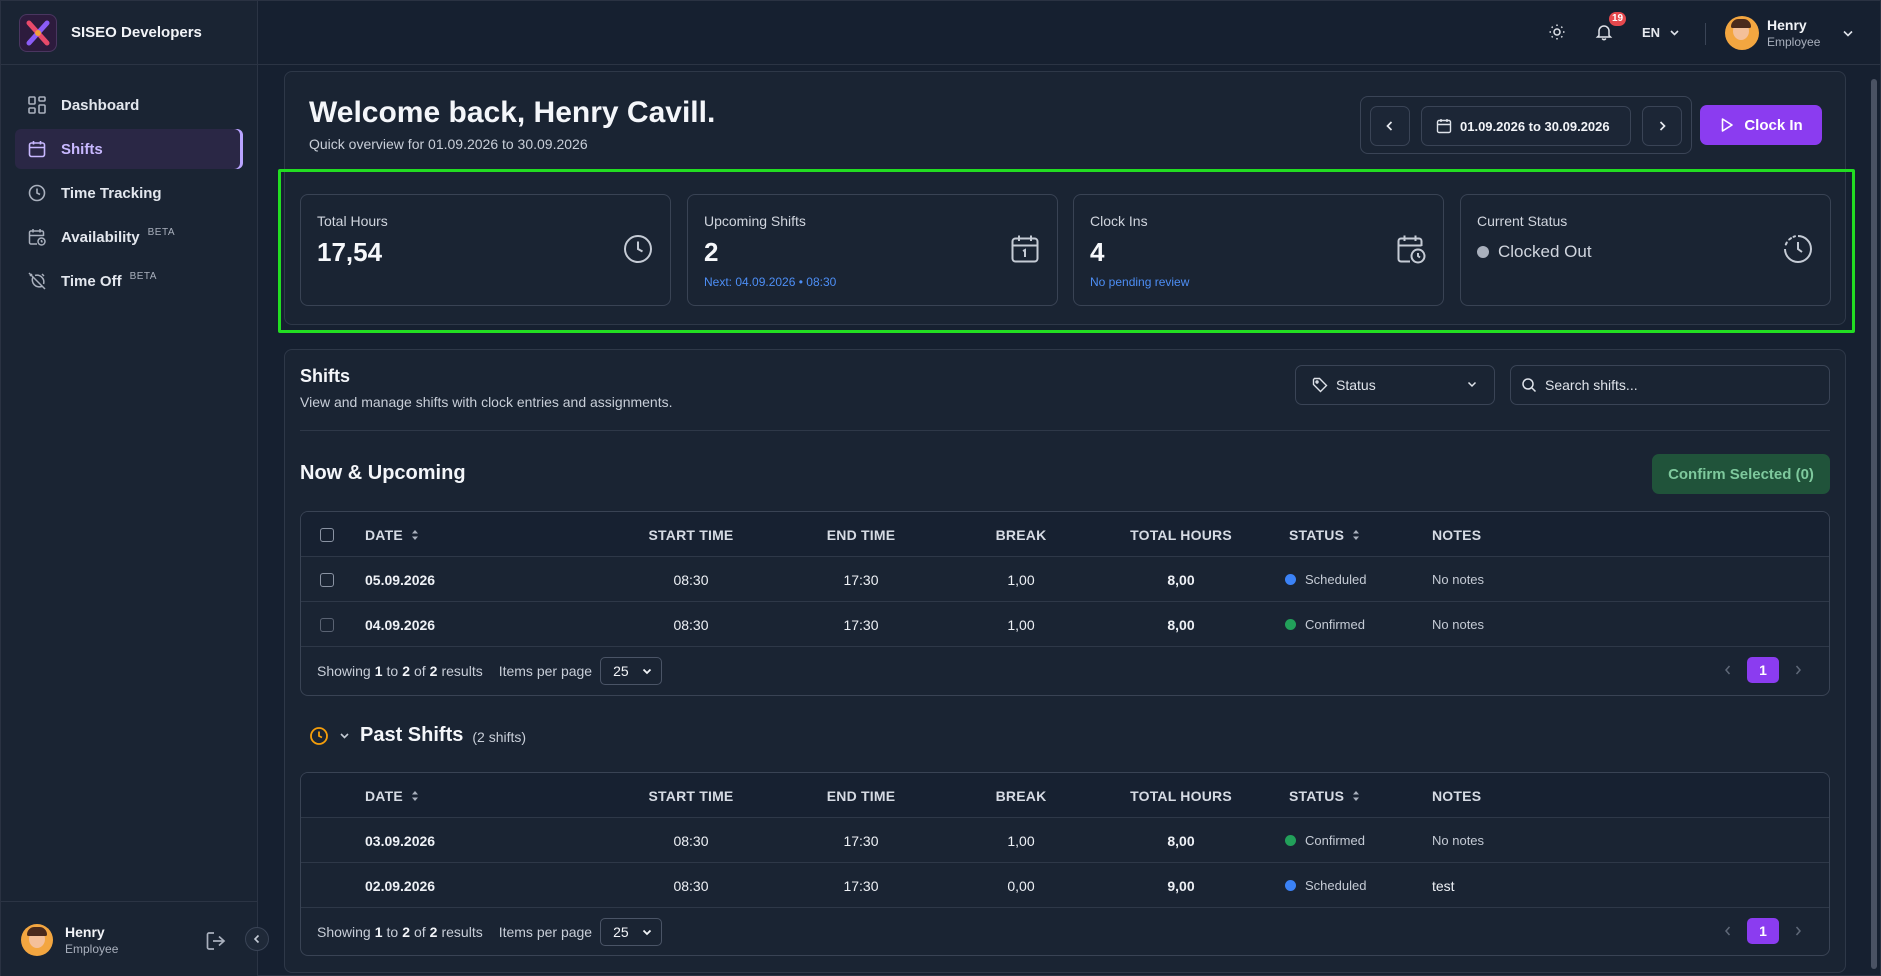 The height and width of the screenshot is (976, 1881). What do you see at coordinates (129, 33) in the screenshot?
I see `brand: SISEO Developers` at bounding box center [129, 33].